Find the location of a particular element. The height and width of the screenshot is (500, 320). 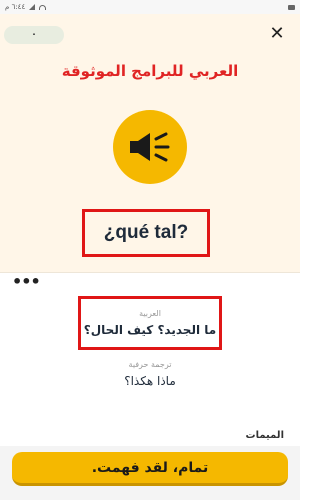

more-options-icon: ••• is located at coordinates (26, 281).